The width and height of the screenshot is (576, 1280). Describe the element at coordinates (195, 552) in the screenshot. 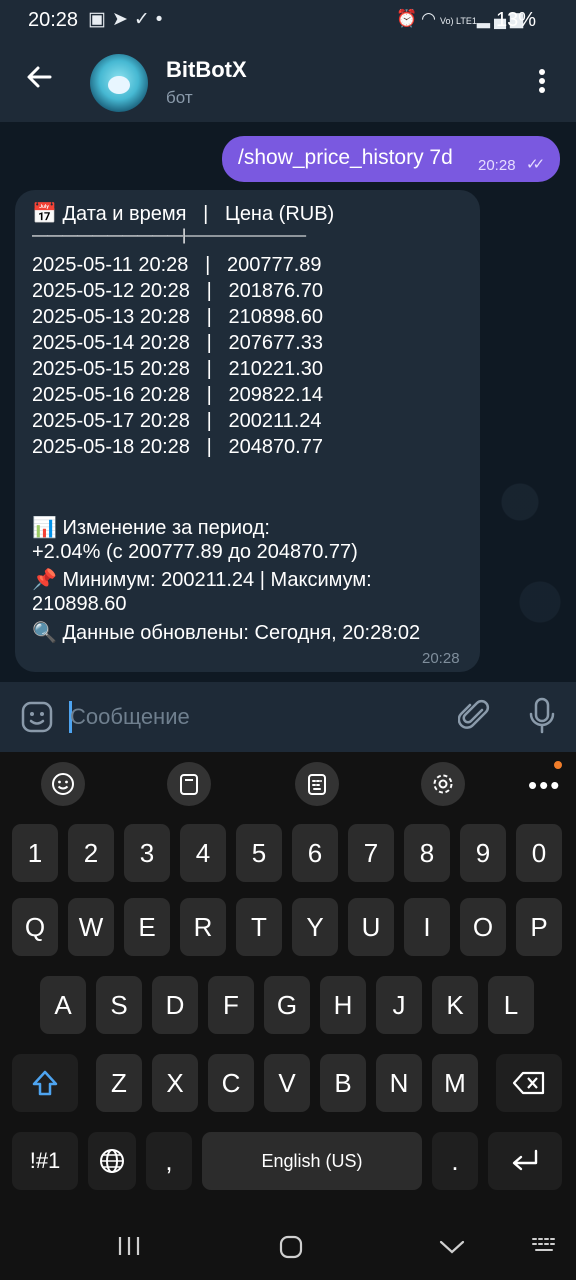

I see `change-value: +2.04% (с 200777.89 до 204870.77)` at that location.